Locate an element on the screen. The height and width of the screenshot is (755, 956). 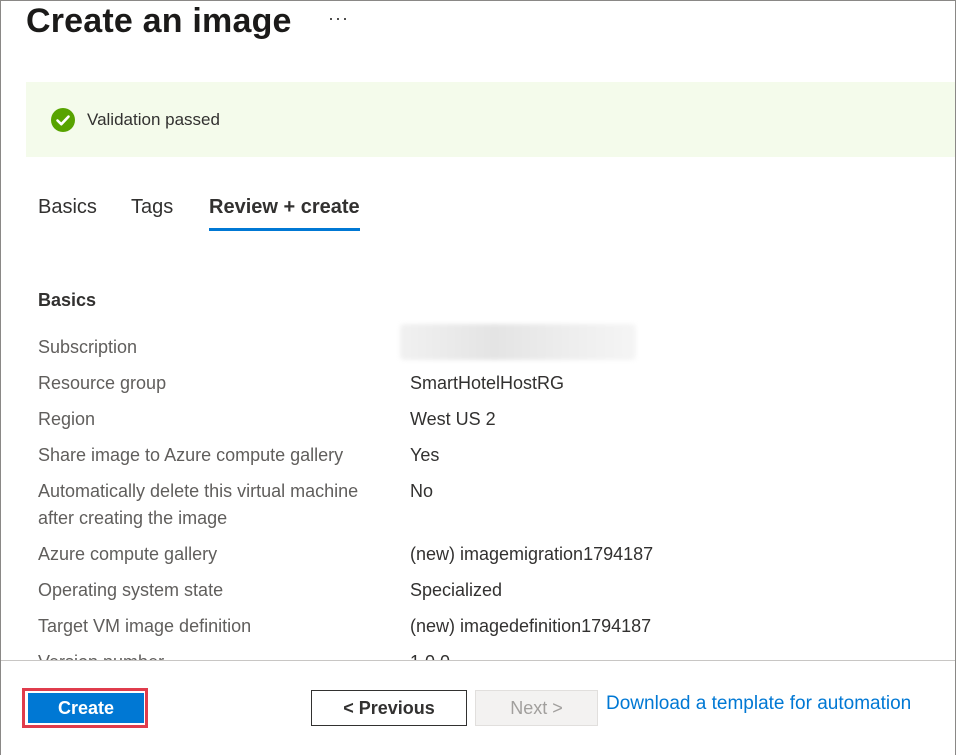
row-label: Share image to Azure compute gallery is located at coordinates (191, 455).